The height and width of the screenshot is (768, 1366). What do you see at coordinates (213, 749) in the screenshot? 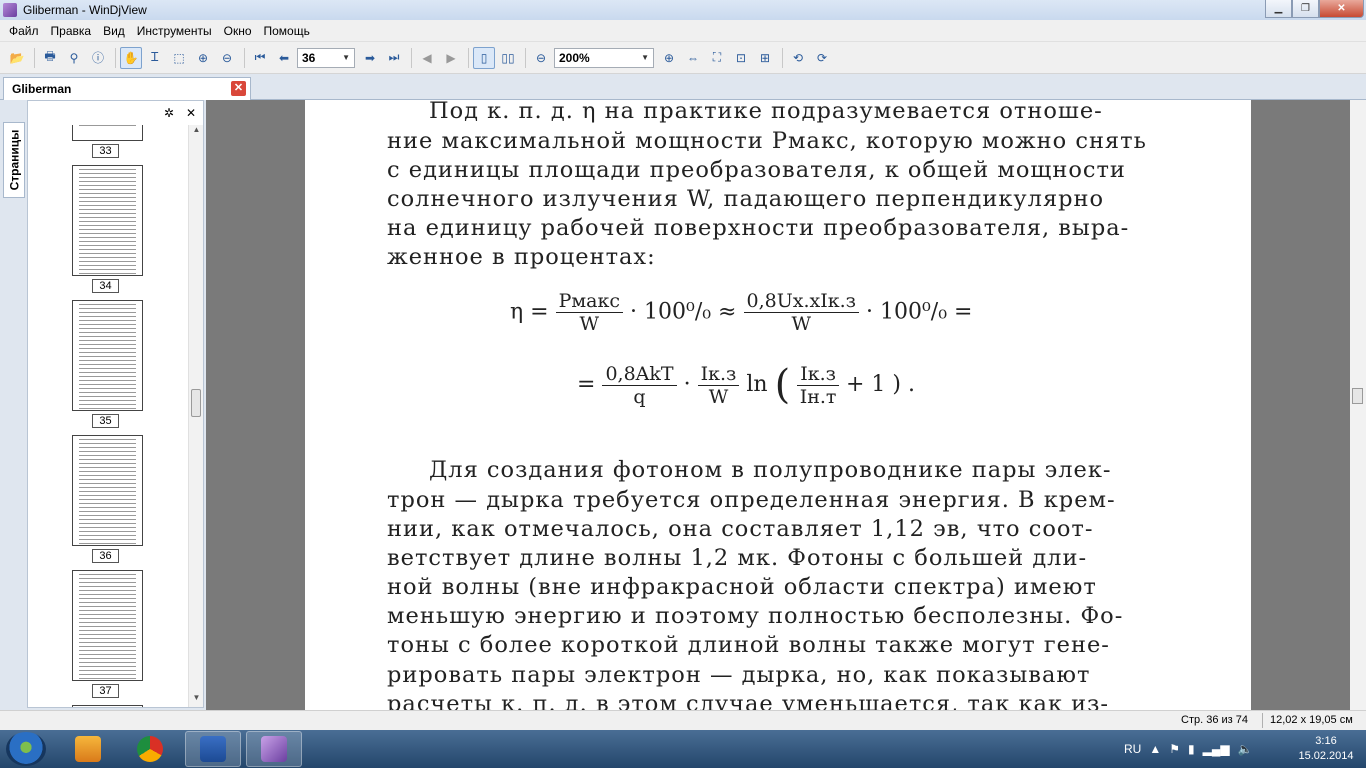
I see `taskbar-word` at bounding box center [213, 749].